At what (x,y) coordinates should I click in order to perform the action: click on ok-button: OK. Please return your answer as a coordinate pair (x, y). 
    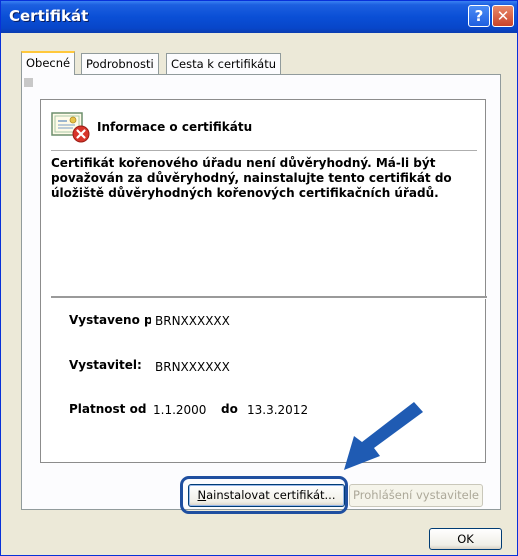
    Looking at the image, I should click on (465, 539).